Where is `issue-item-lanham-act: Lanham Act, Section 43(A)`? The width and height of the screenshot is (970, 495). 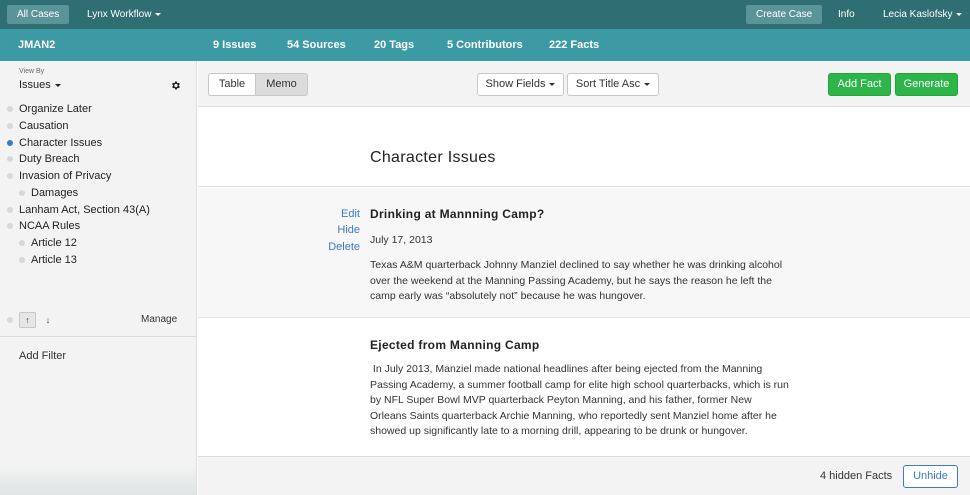 issue-item-lanham-act: Lanham Act, Section 43(A) is located at coordinates (84, 210).